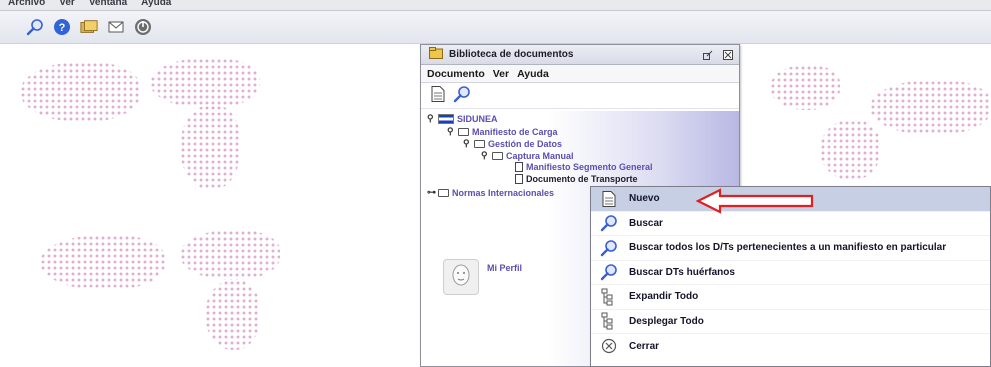  Describe the element at coordinates (456, 74) in the screenshot. I see `menu-documento: Documento` at that location.